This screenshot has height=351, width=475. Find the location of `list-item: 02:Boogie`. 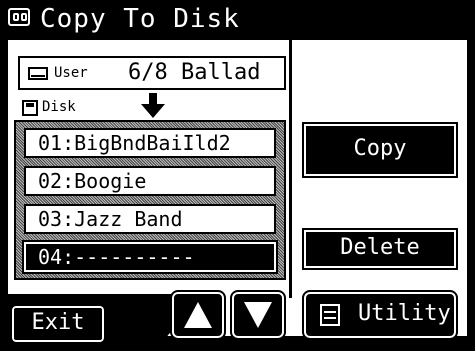

list-item: 02:Boogie is located at coordinates (150, 181).